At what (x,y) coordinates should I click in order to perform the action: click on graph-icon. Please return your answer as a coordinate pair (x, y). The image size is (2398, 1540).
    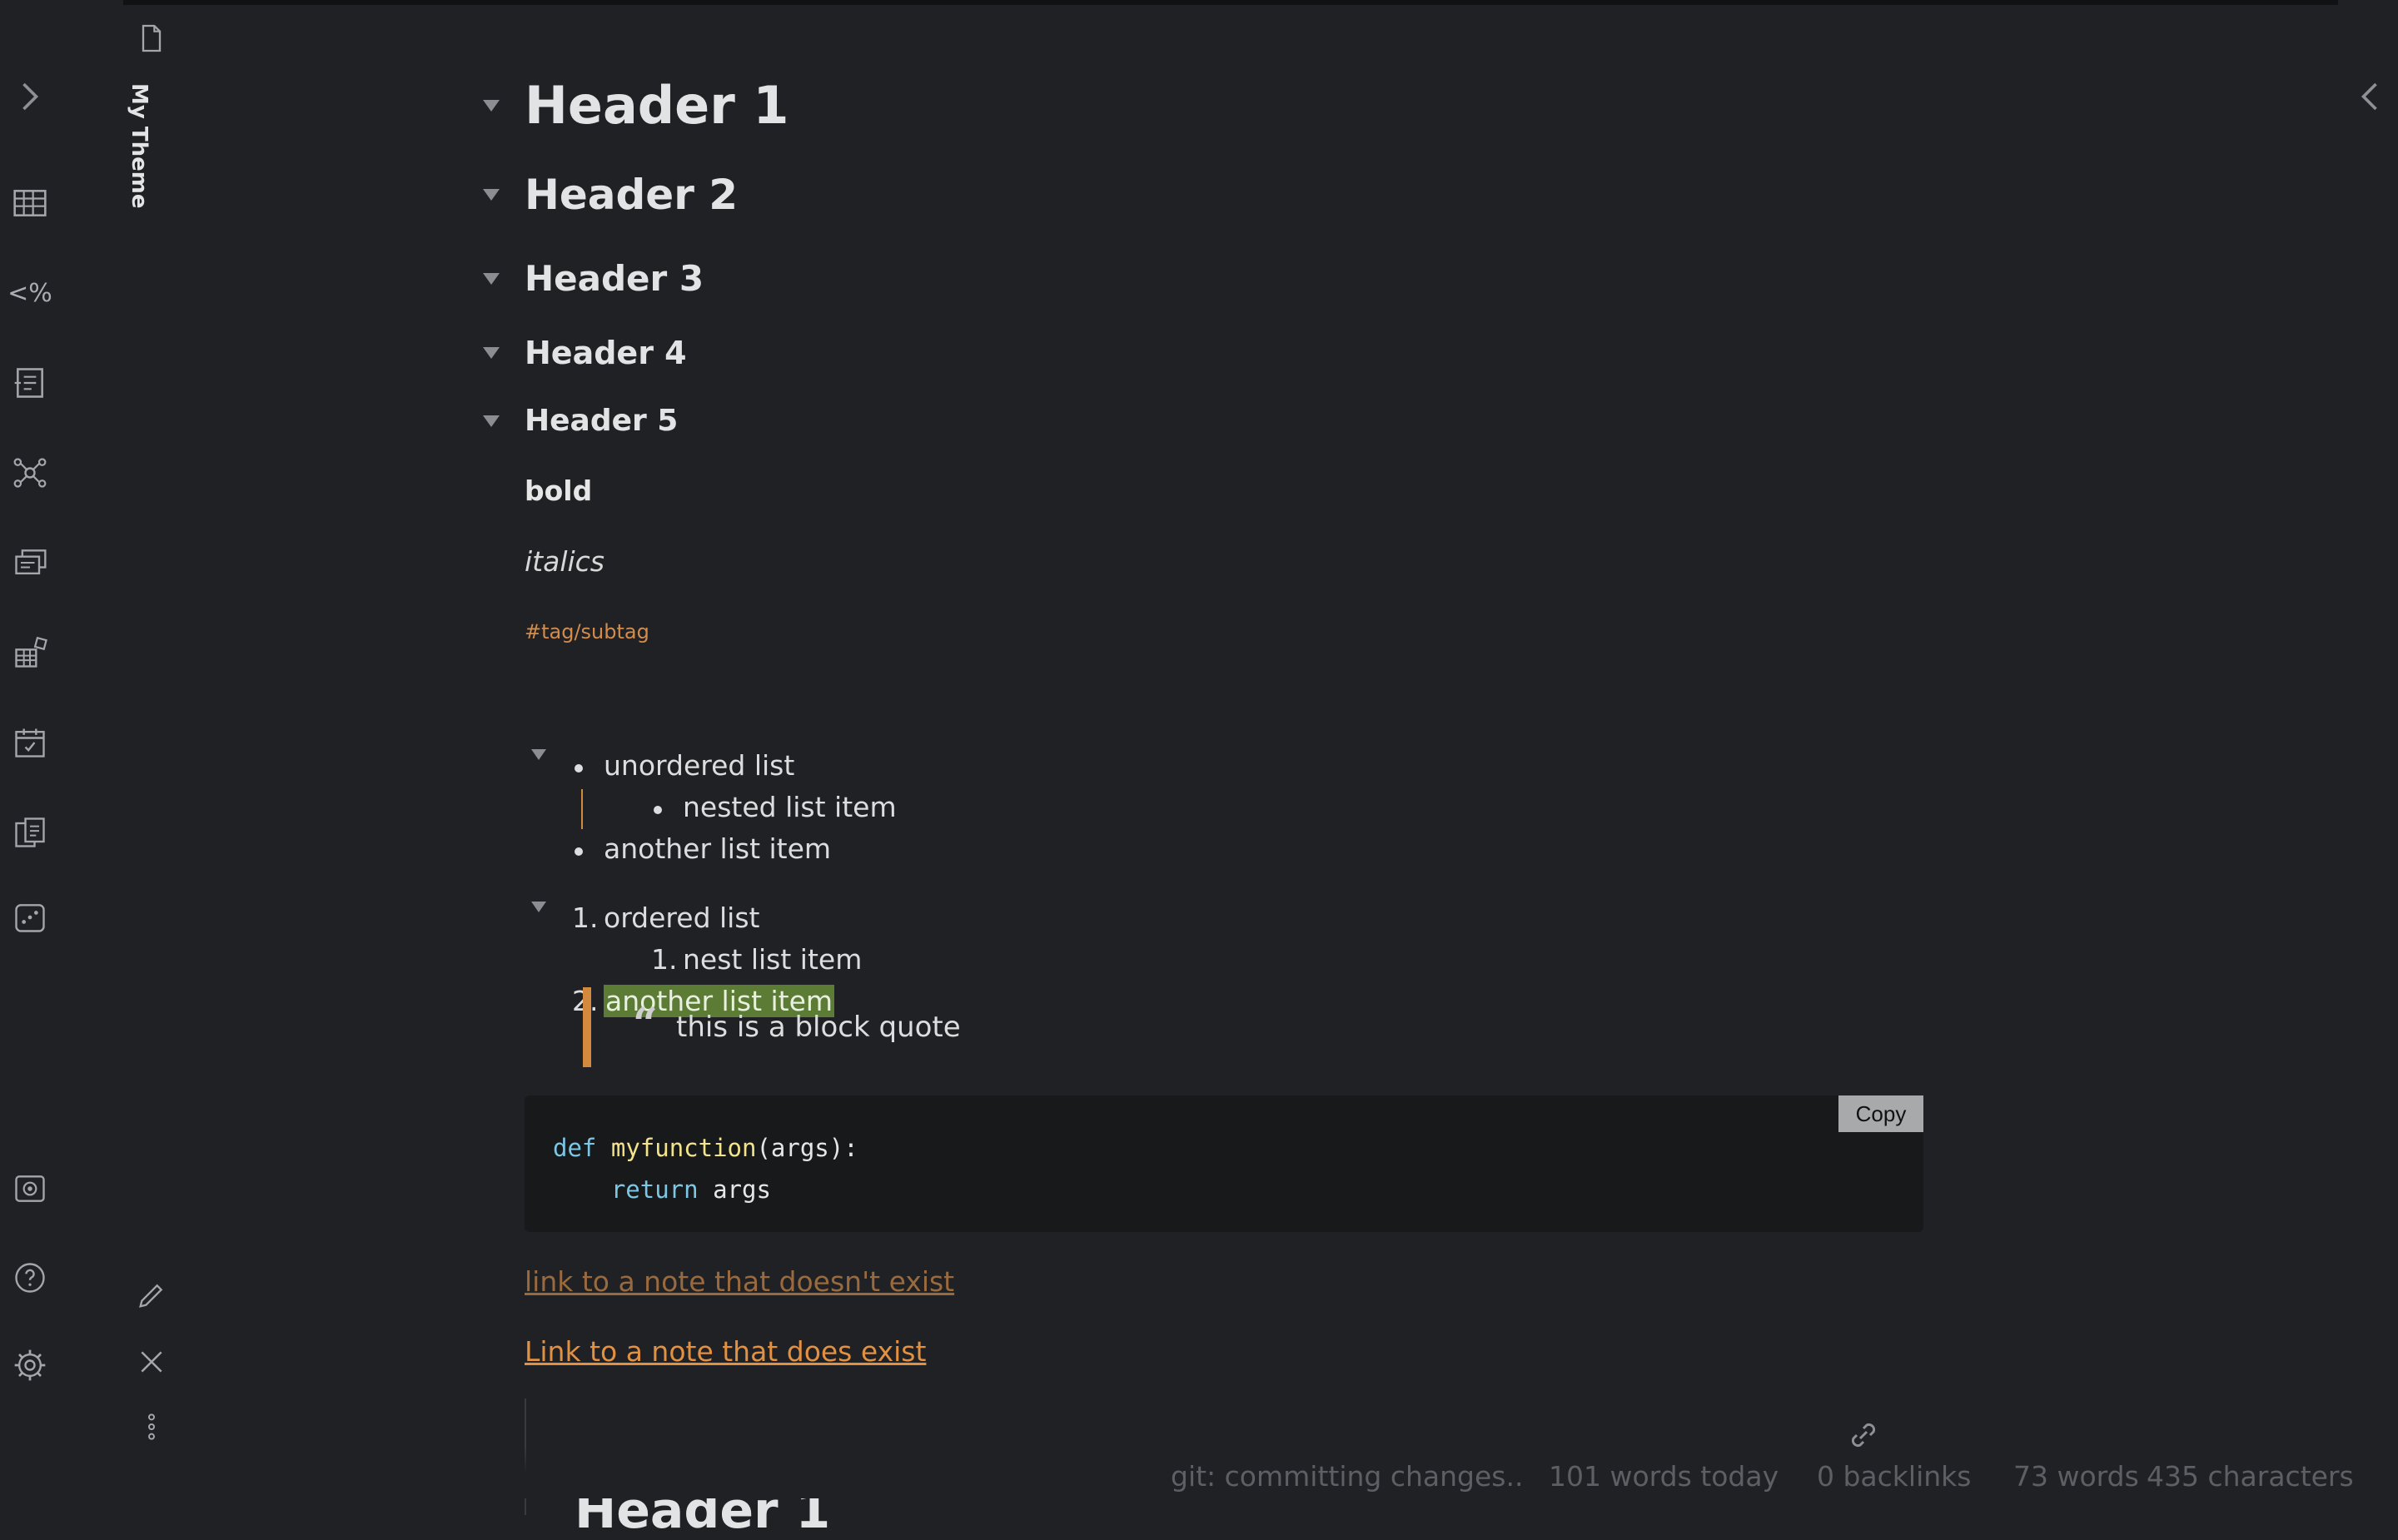
    Looking at the image, I should click on (30, 473).